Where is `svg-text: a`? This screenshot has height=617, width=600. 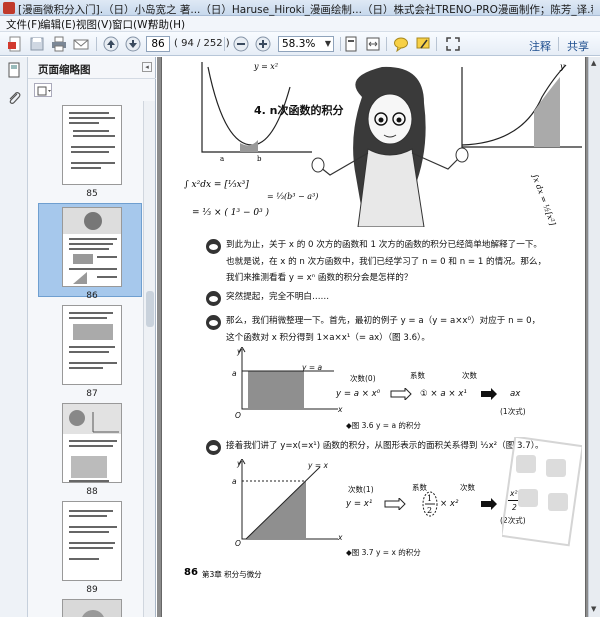 svg-text: a is located at coordinates (222, 159).